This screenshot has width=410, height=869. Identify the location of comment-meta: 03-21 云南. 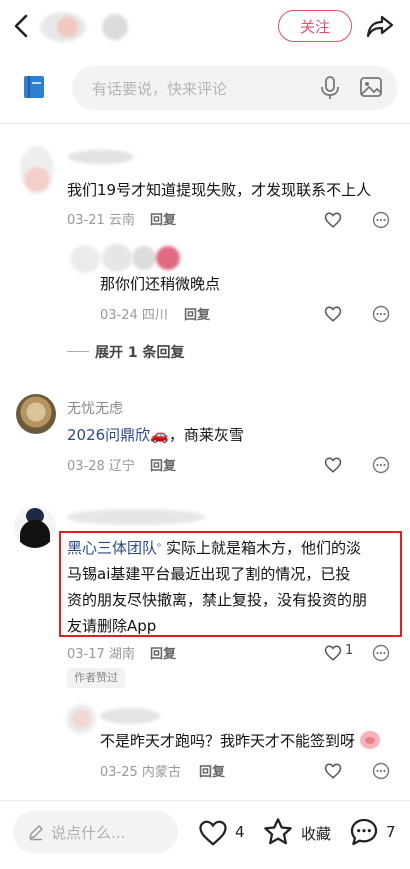
(101, 218).